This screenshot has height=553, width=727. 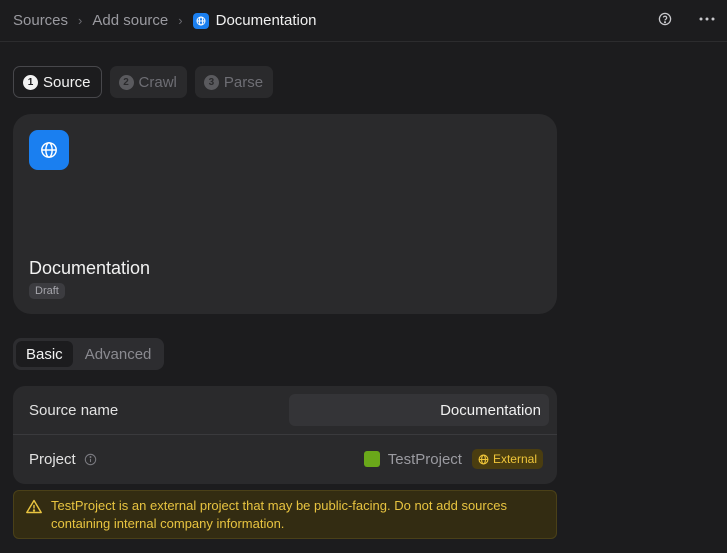 What do you see at coordinates (157, 82) in the screenshot?
I see `step-label: Crawl` at bounding box center [157, 82].